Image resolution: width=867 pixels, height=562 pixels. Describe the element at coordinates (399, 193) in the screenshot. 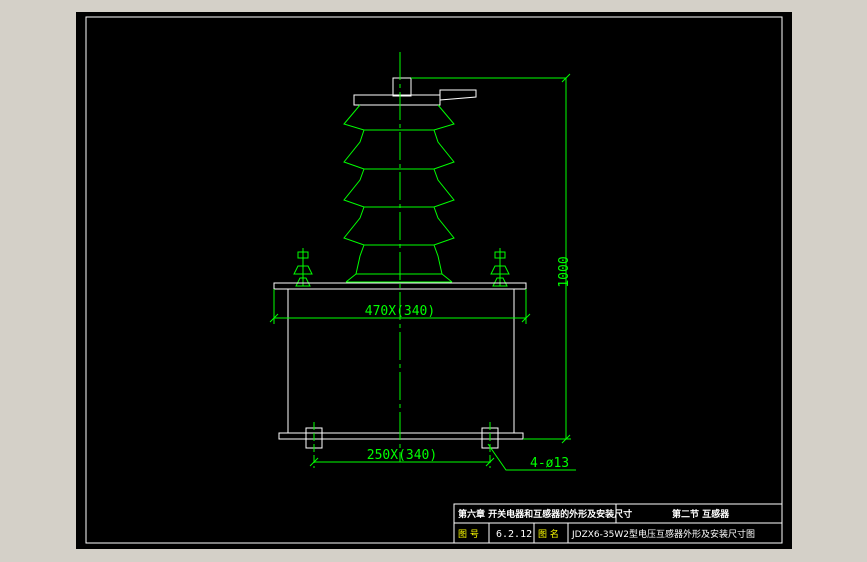

I see `insulator-sheds` at that location.